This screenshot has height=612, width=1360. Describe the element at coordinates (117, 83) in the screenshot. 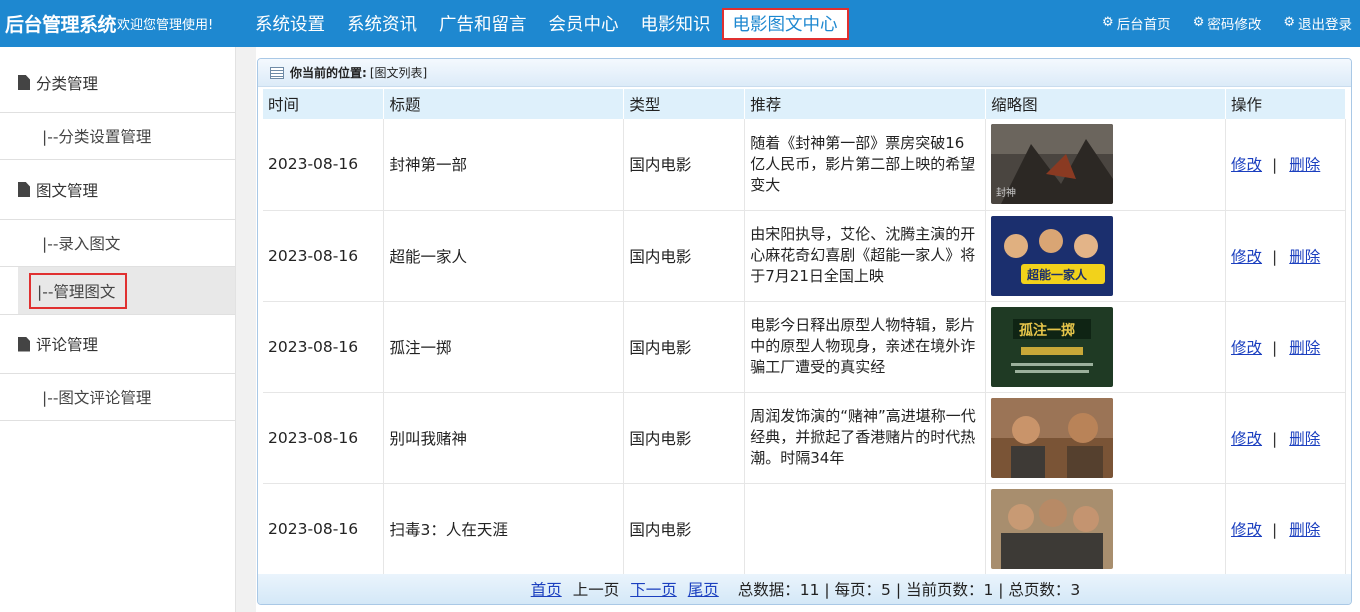

I see `sidebar-group-category: 分类管理` at that location.